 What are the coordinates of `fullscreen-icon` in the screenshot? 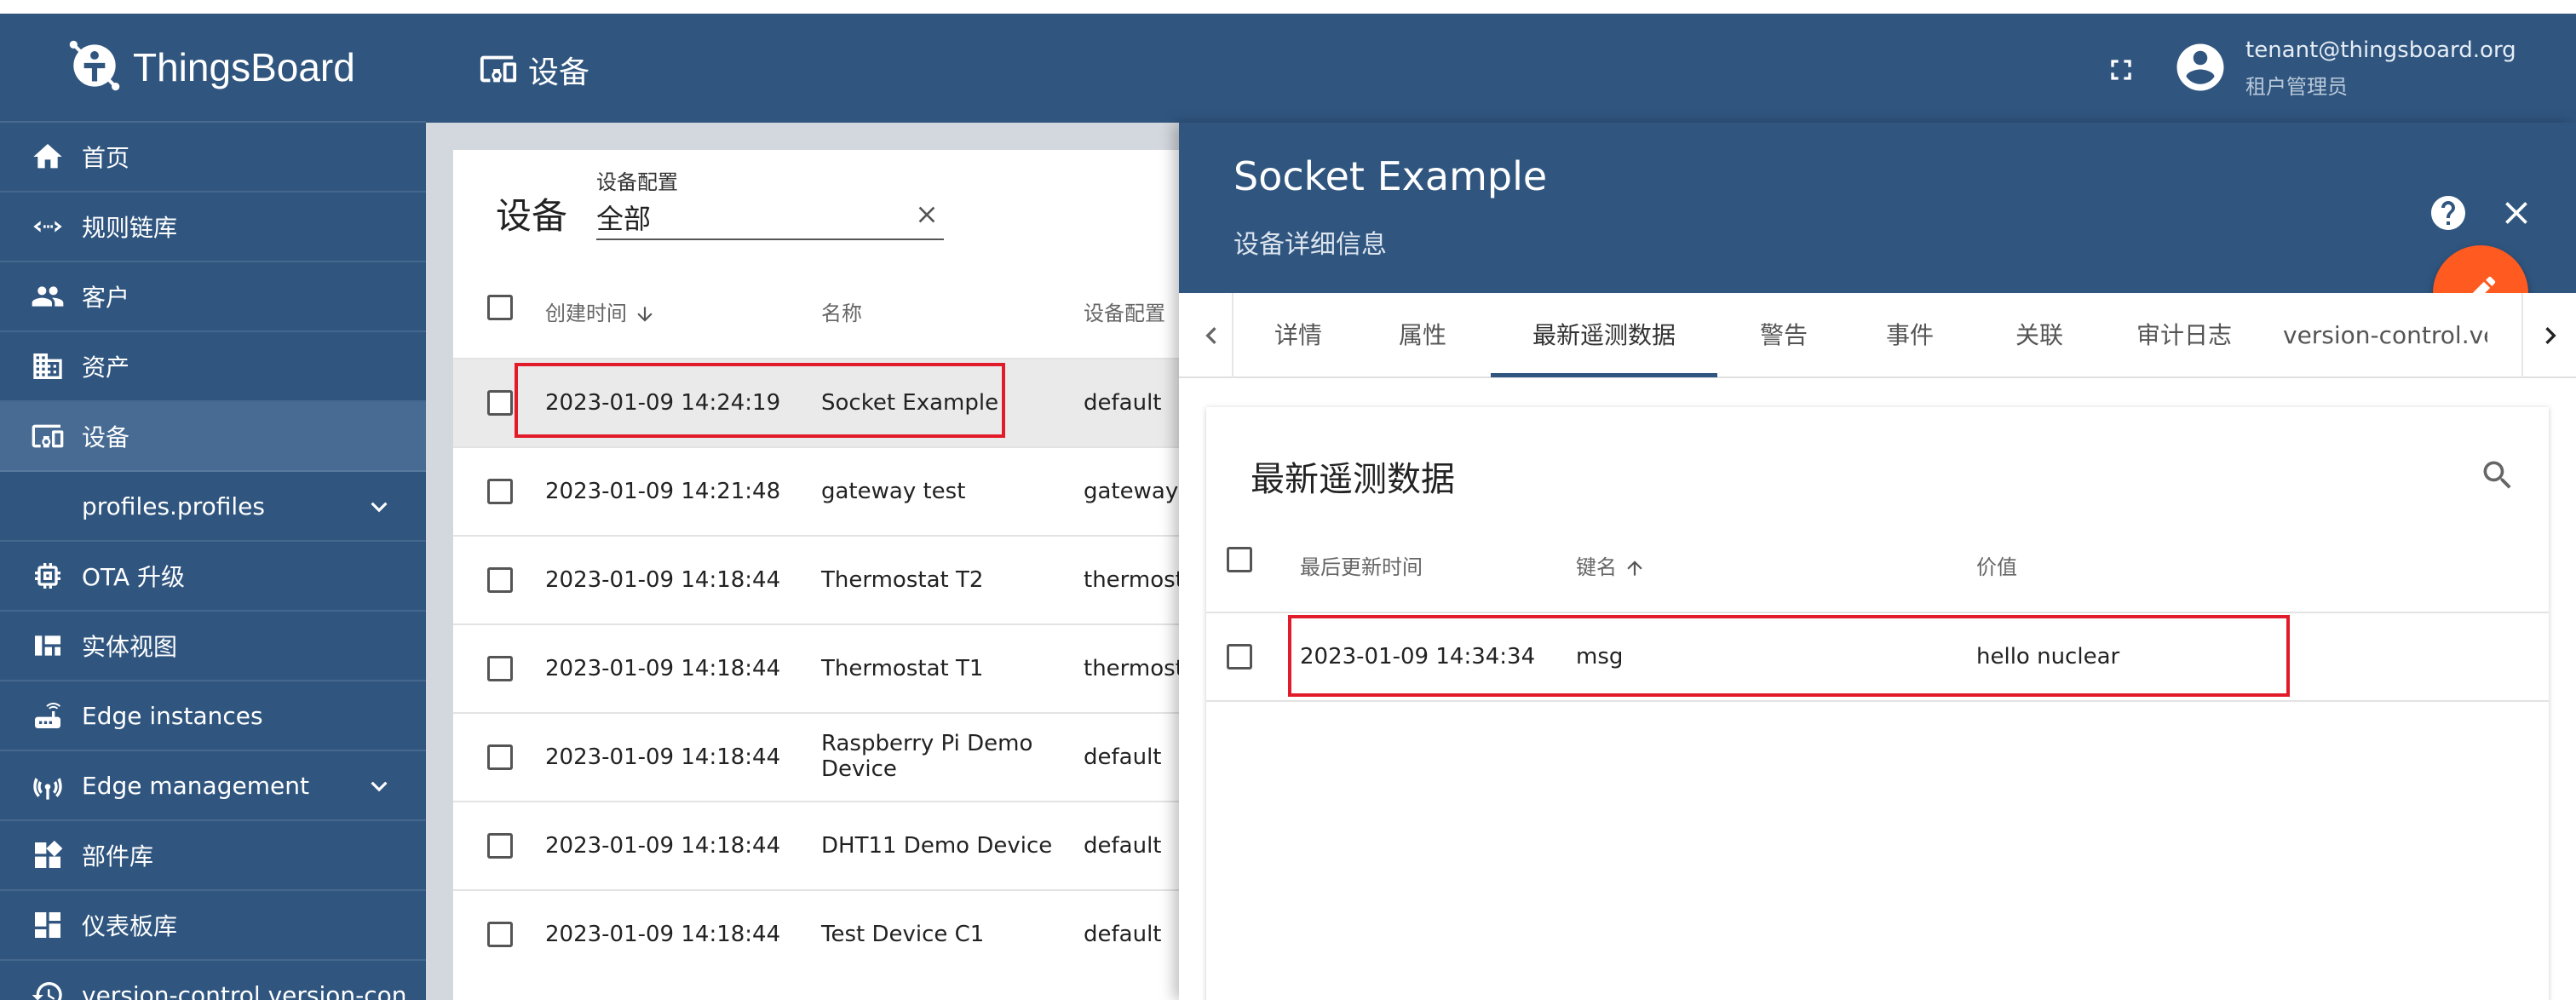 It's located at (2121, 70).